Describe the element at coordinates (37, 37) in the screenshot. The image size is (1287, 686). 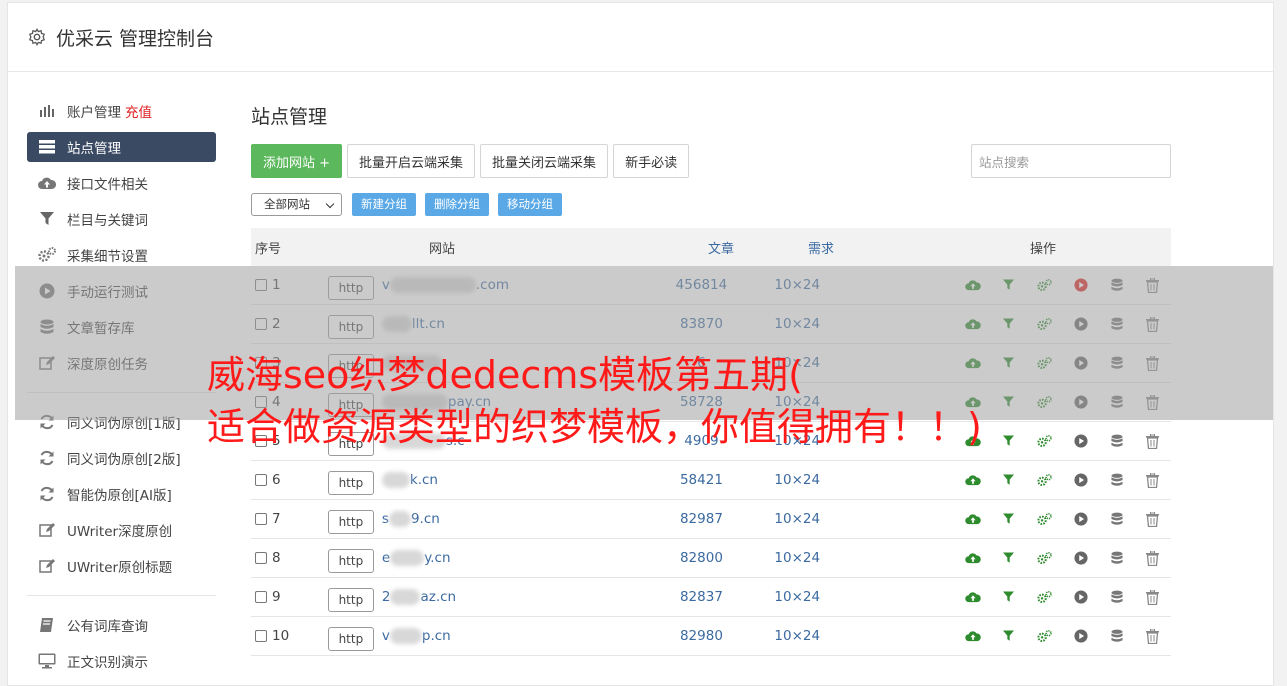
I see `gear-icon` at that location.